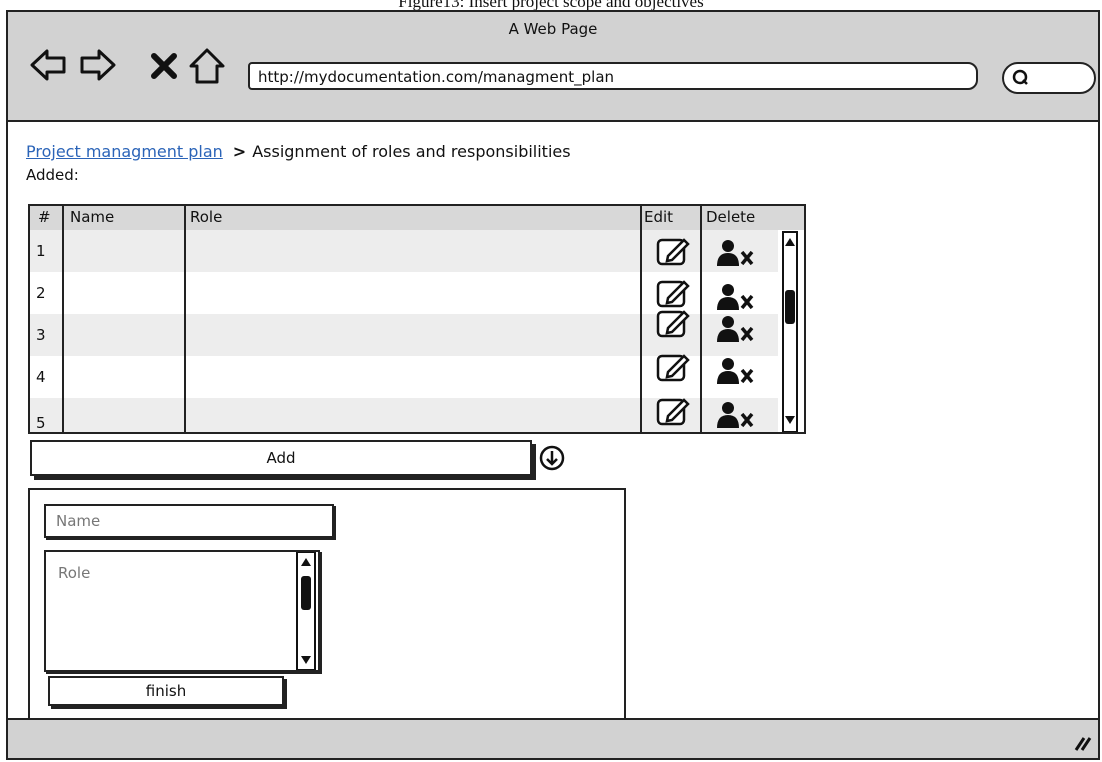  I want to click on add-button: Add, so click(281, 458).